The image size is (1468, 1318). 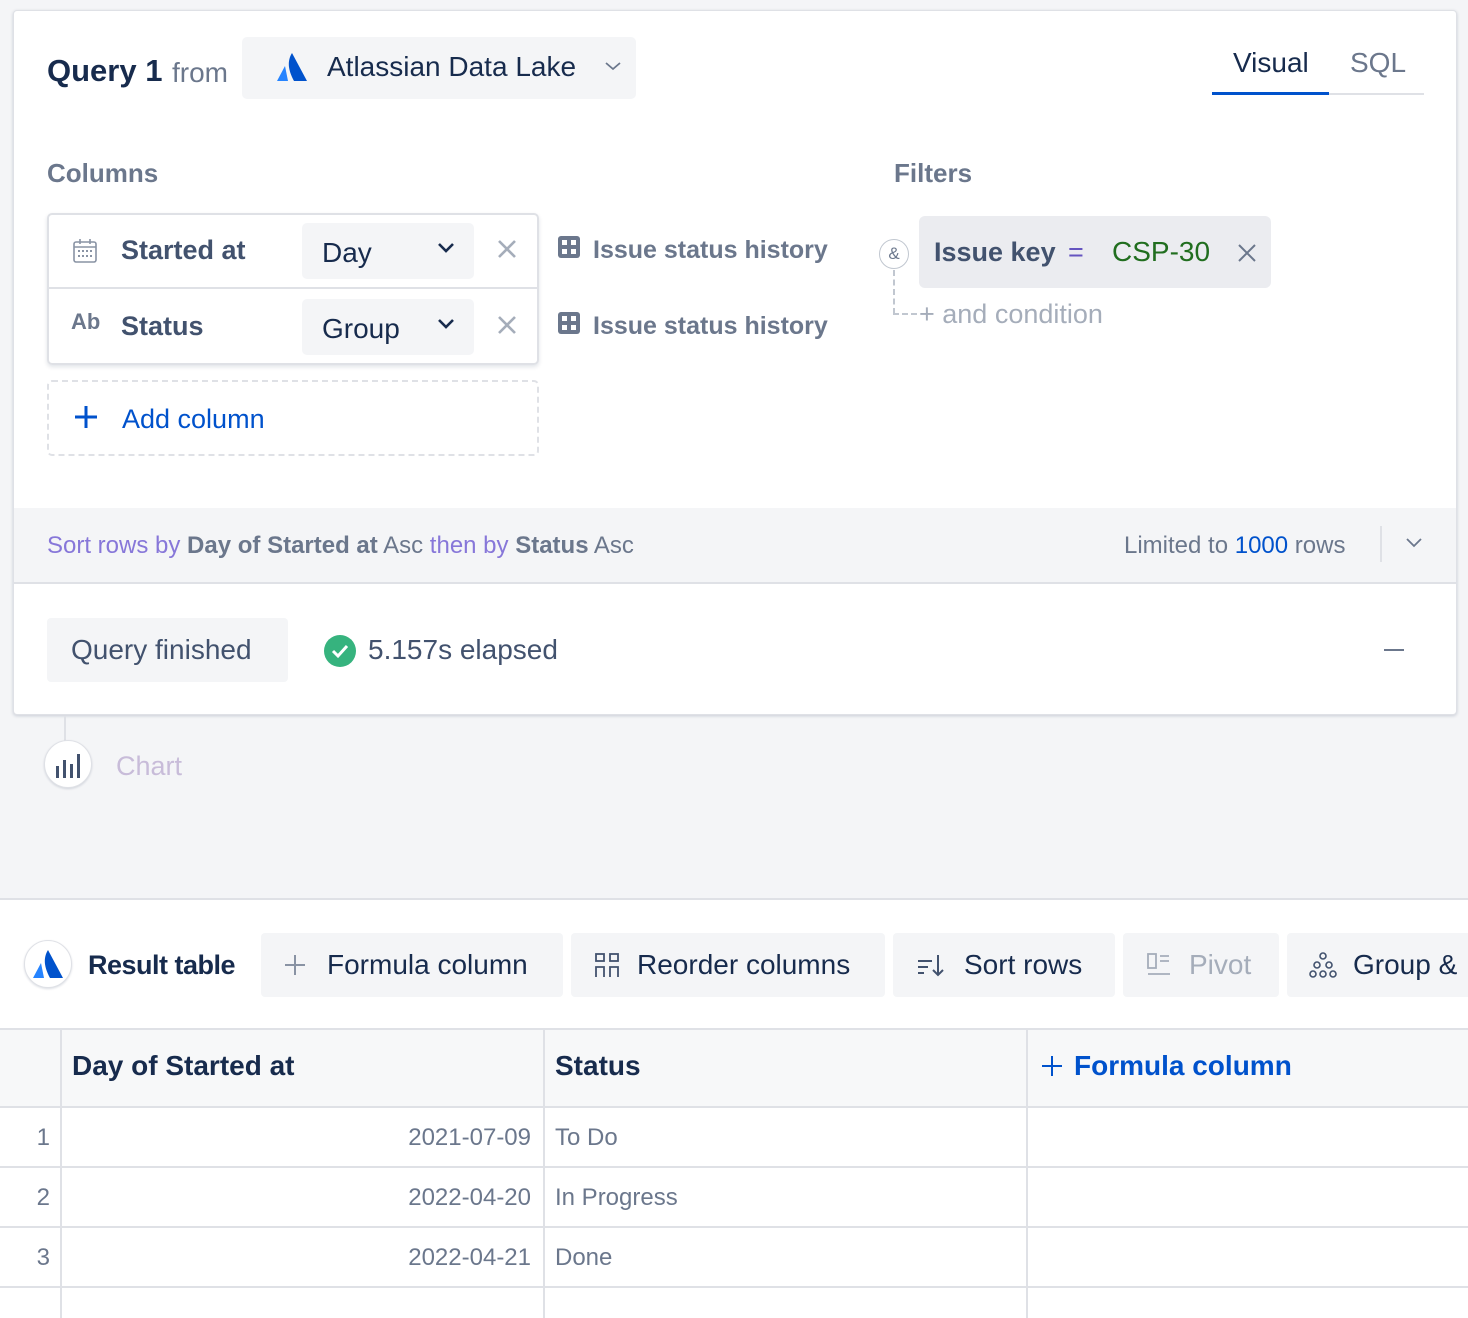 What do you see at coordinates (361, 328) in the screenshot?
I see `aggregation-value: Group` at bounding box center [361, 328].